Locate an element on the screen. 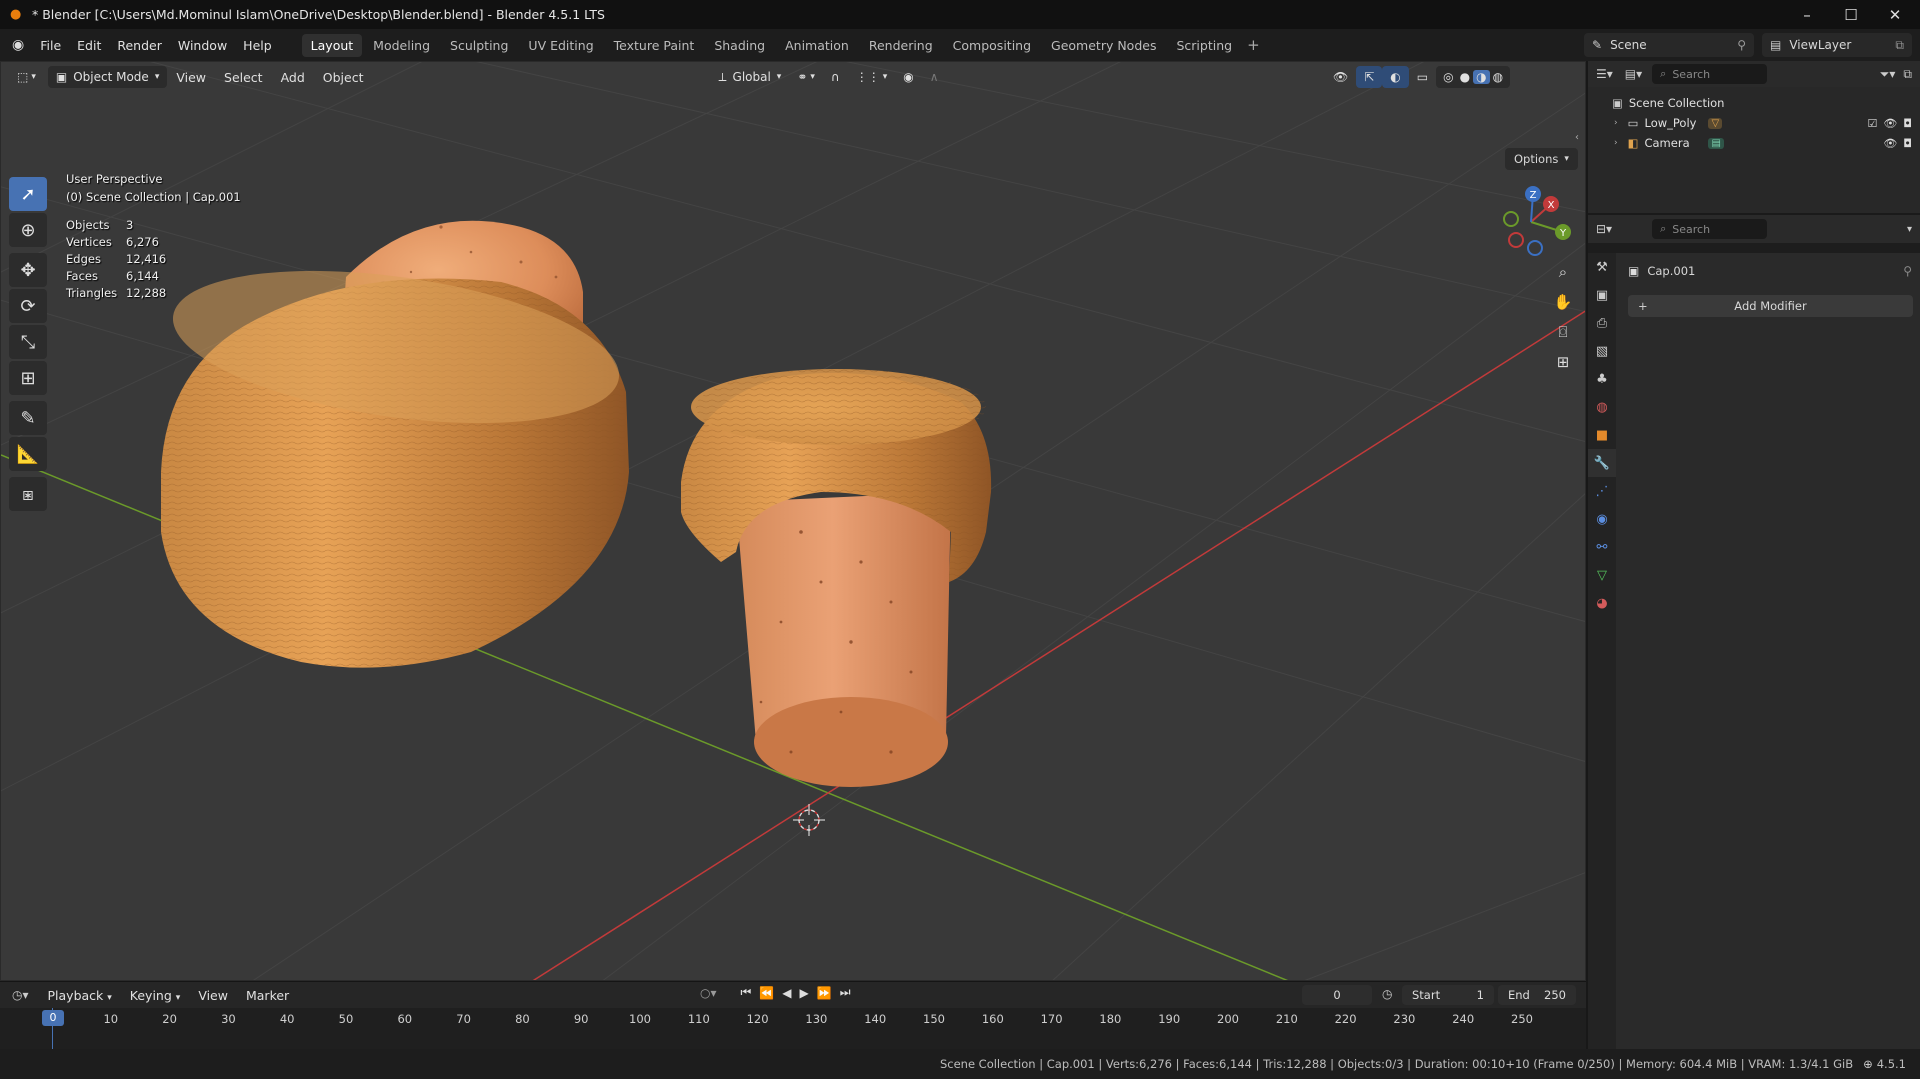  properties-search: ⌕ Search is located at coordinates (1710, 229).